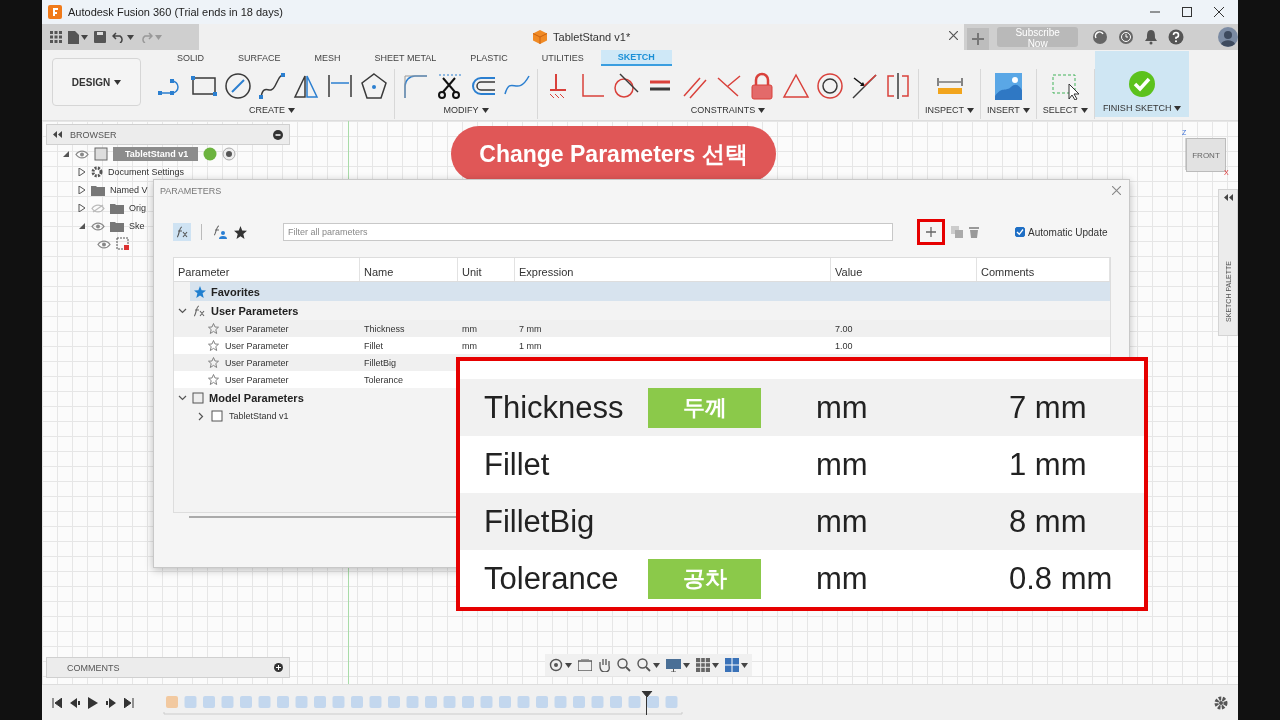 This screenshot has height=720, width=1280. What do you see at coordinates (240, 232) in the screenshot?
I see `star-icon` at bounding box center [240, 232].